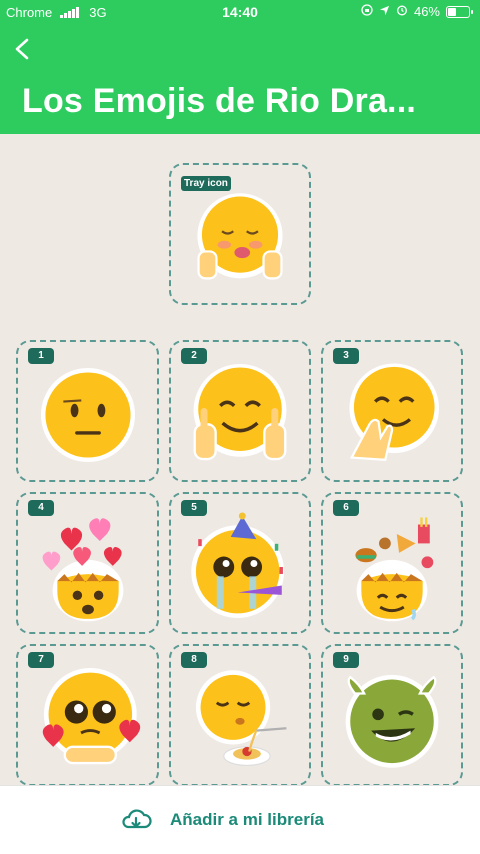 This screenshot has height=854, width=480. I want to click on status-right: 46%, so click(417, 11).